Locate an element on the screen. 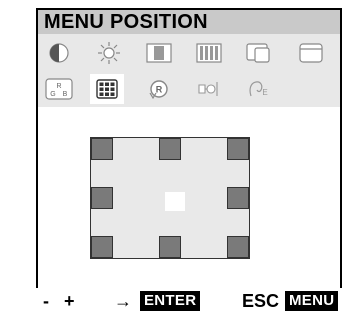  contrast-icon is located at coordinates (59, 53).